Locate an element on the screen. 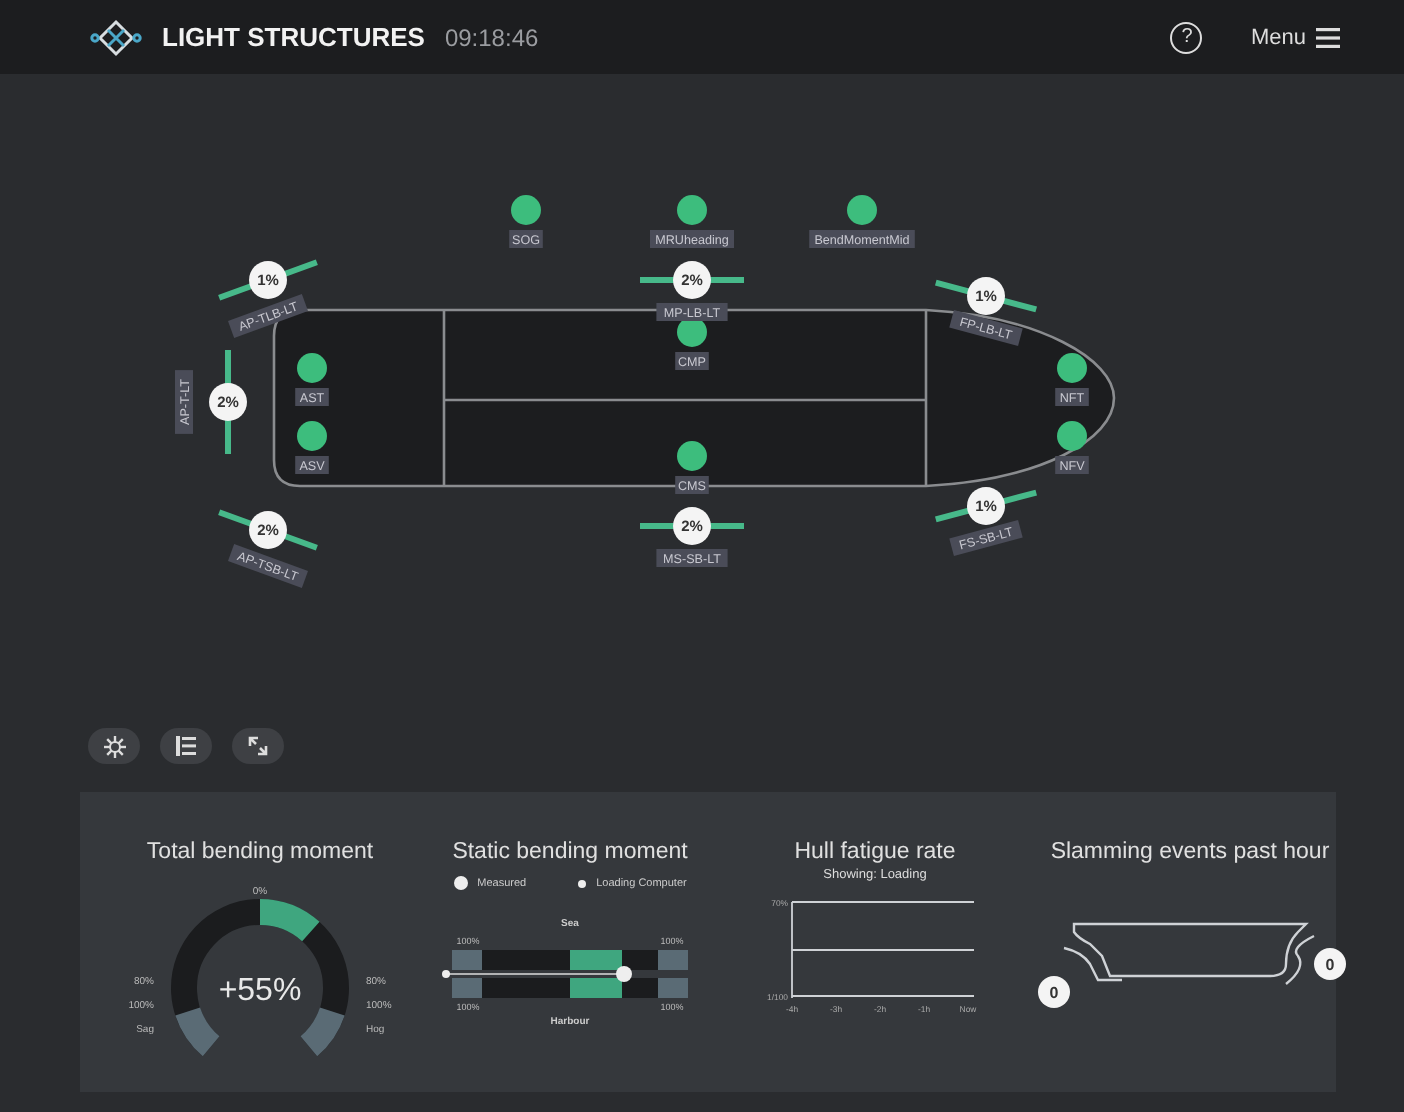  bending-value: +55% is located at coordinates (260, 991).